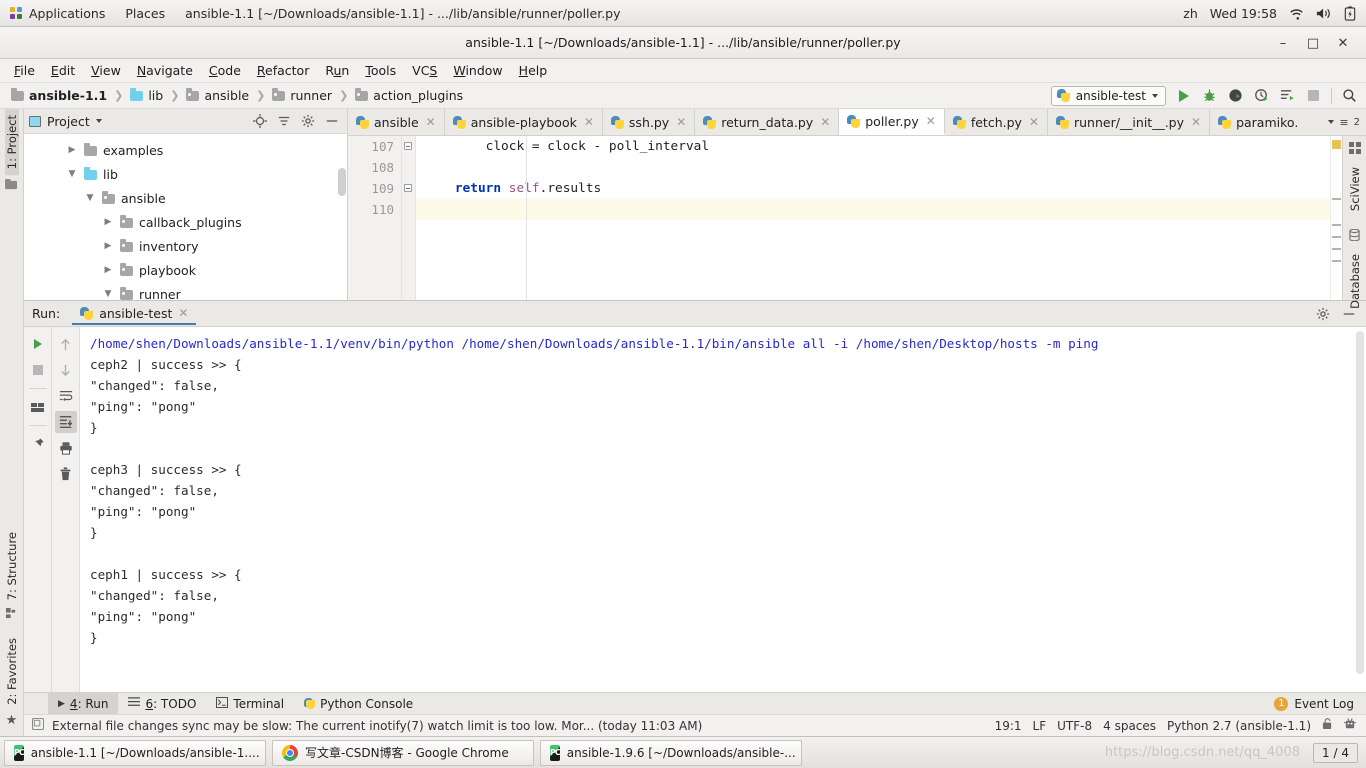 Image resolution: width=1366 pixels, height=768 pixels. What do you see at coordinates (12, 671) in the screenshot?
I see `sidebar-item-favorites: 2: Favorites` at bounding box center [12, 671].